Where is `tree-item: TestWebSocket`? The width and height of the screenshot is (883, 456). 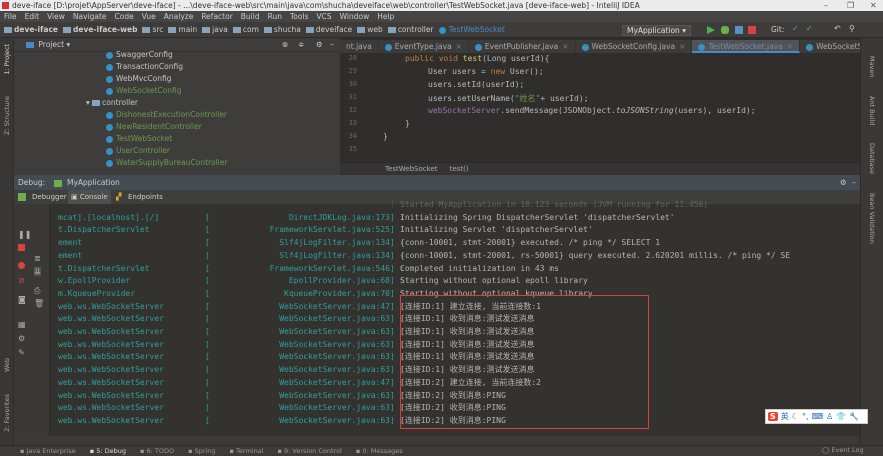
tree-item: TestWebSocket is located at coordinates (139, 138).